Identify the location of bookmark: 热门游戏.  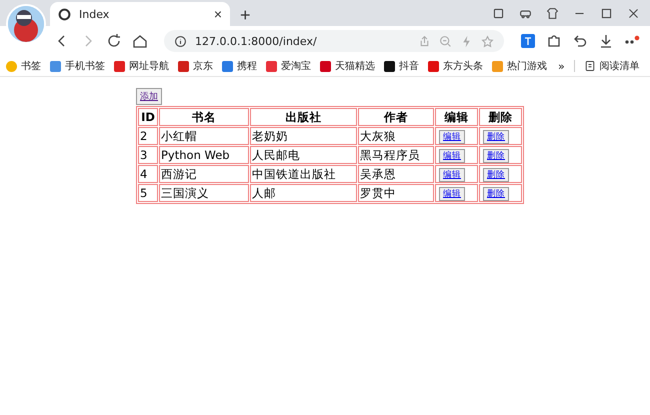
(519, 66).